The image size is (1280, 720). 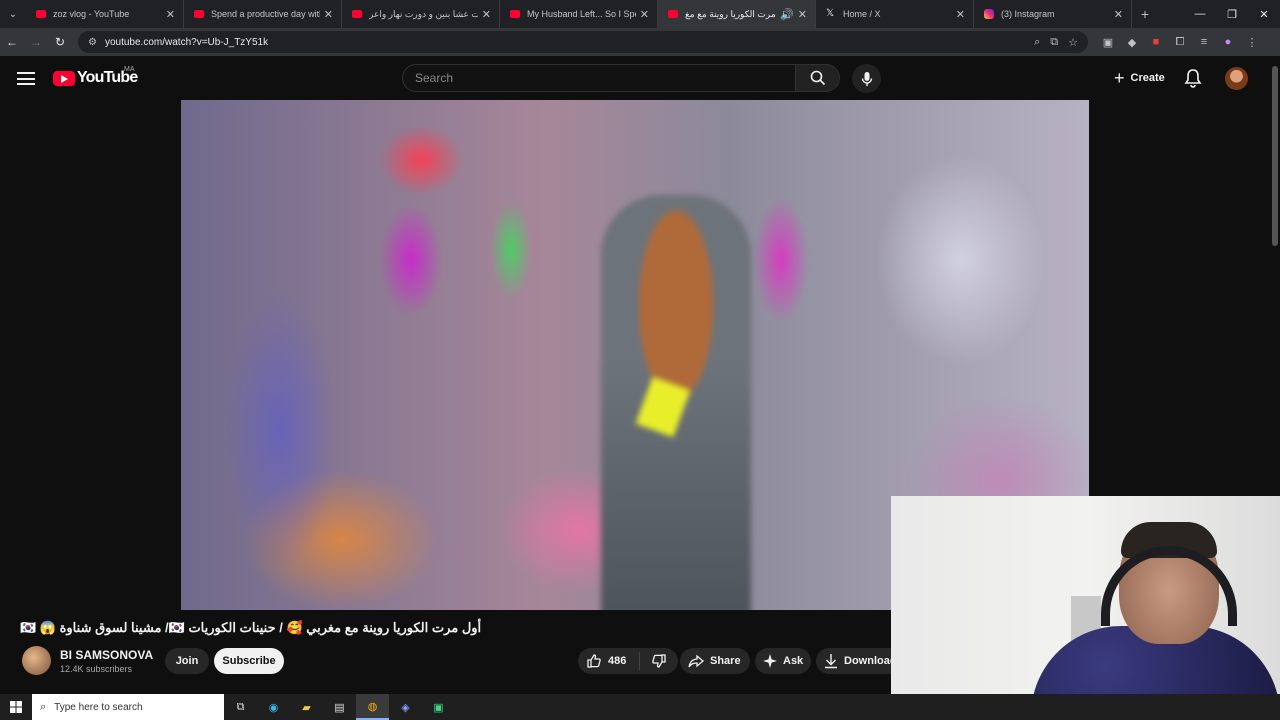 What do you see at coordinates (95, 76) in the screenshot?
I see `youtube-logo: YouTube MA` at bounding box center [95, 76].